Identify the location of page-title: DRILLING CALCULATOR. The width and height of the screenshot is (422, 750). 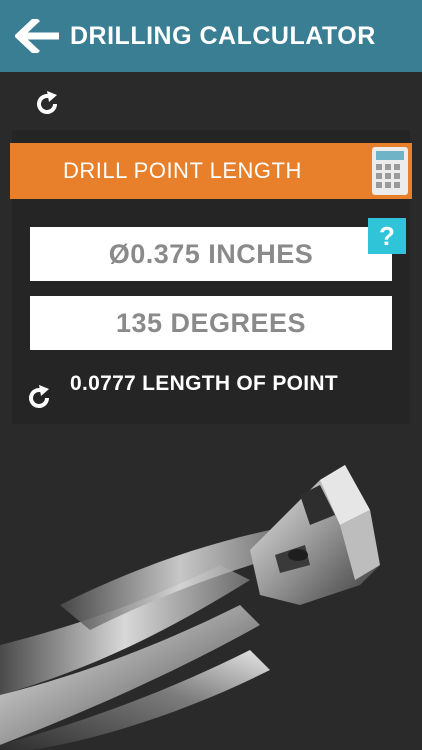
(223, 35).